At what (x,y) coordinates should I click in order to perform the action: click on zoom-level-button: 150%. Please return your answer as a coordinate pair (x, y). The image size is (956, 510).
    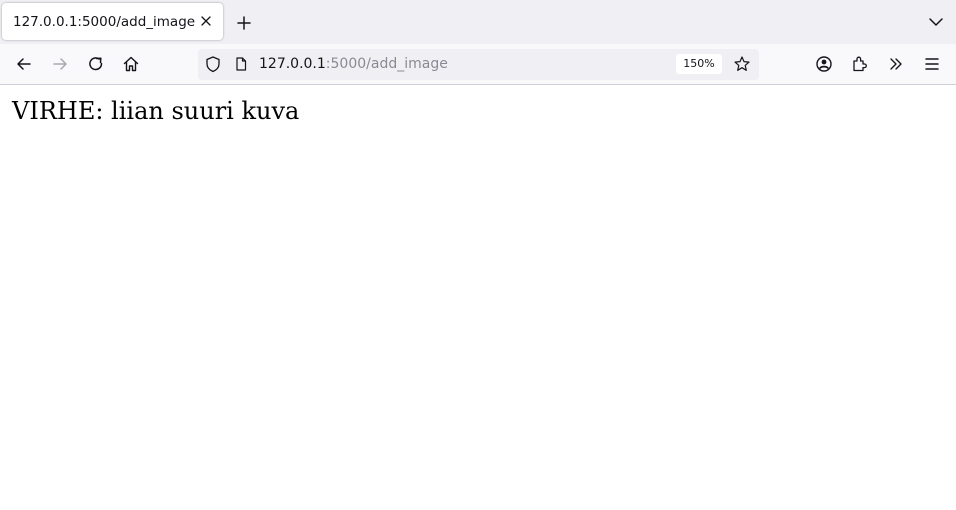
    Looking at the image, I should click on (699, 64).